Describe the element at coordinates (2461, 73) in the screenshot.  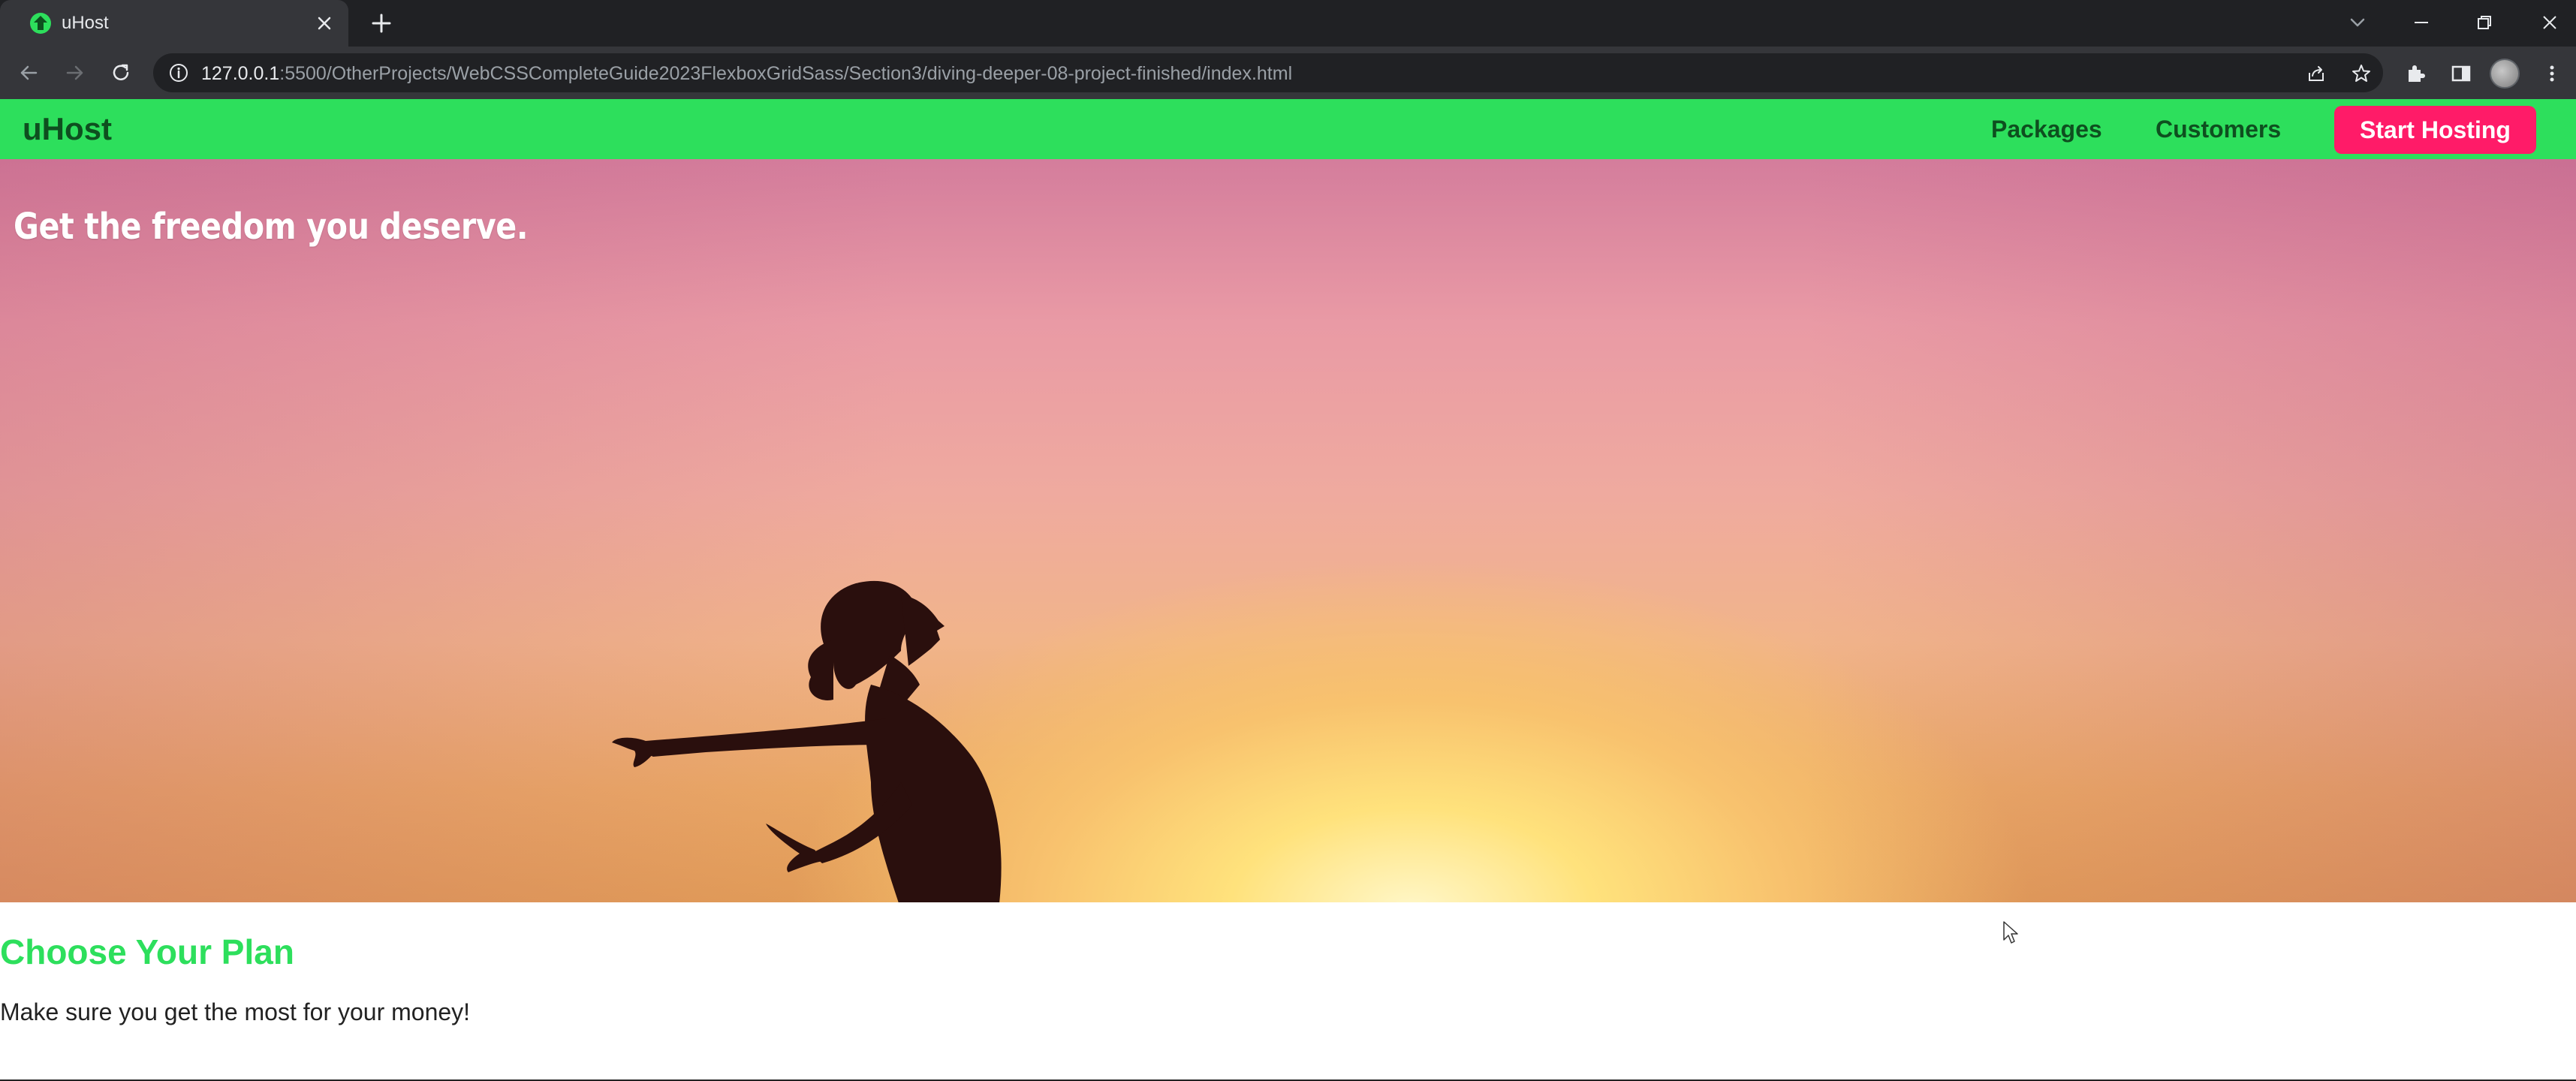
I see `side-panel-icon` at that location.